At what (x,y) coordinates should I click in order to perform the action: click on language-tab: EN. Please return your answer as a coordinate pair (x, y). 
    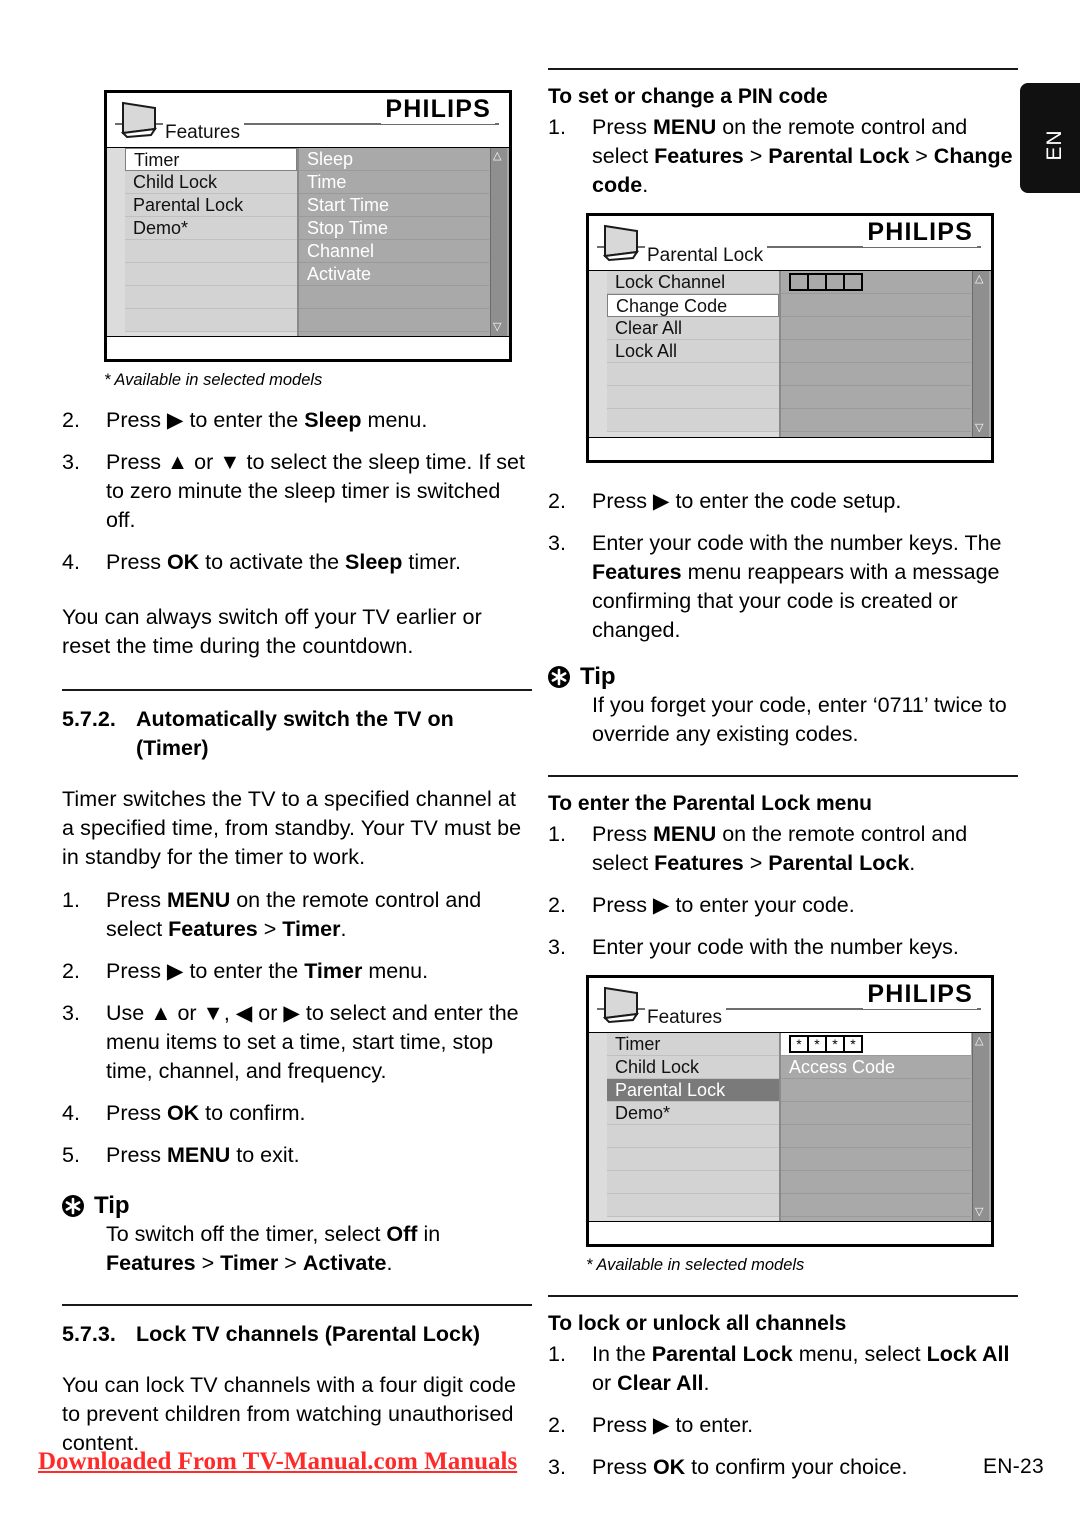
    Looking at the image, I should click on (1050, 138).